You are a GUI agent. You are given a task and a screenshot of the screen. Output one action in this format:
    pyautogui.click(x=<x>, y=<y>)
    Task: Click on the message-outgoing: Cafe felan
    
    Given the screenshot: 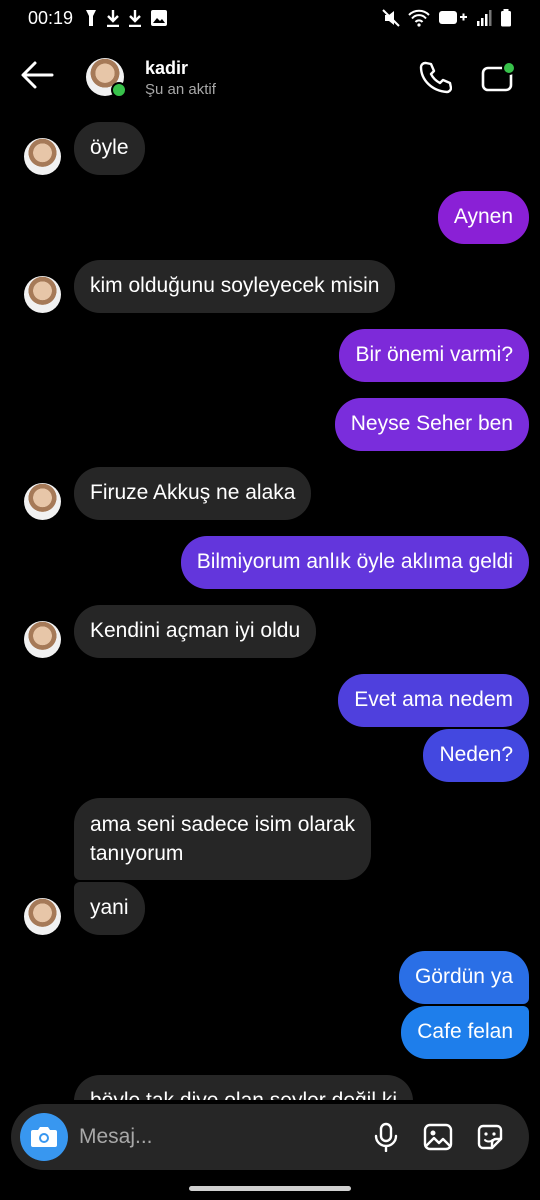 What is the action you would take?
    pyautogui.click(x=465, y=1032)
    